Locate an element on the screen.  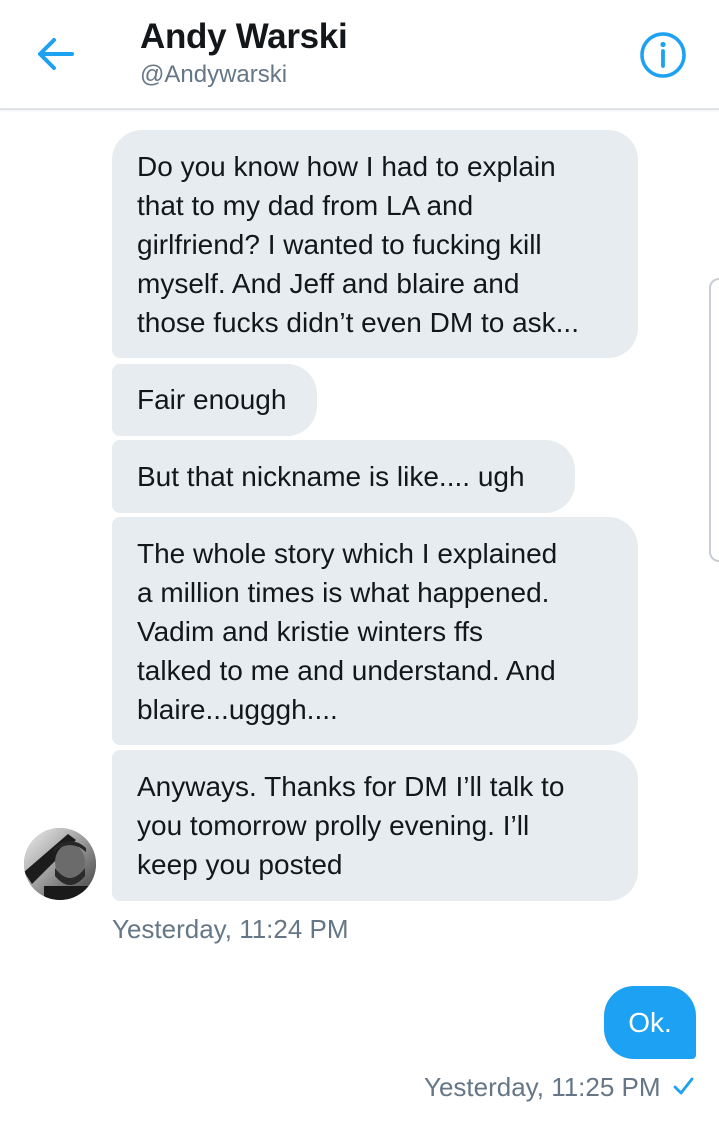
avatar is located at coordinates (60, 864).